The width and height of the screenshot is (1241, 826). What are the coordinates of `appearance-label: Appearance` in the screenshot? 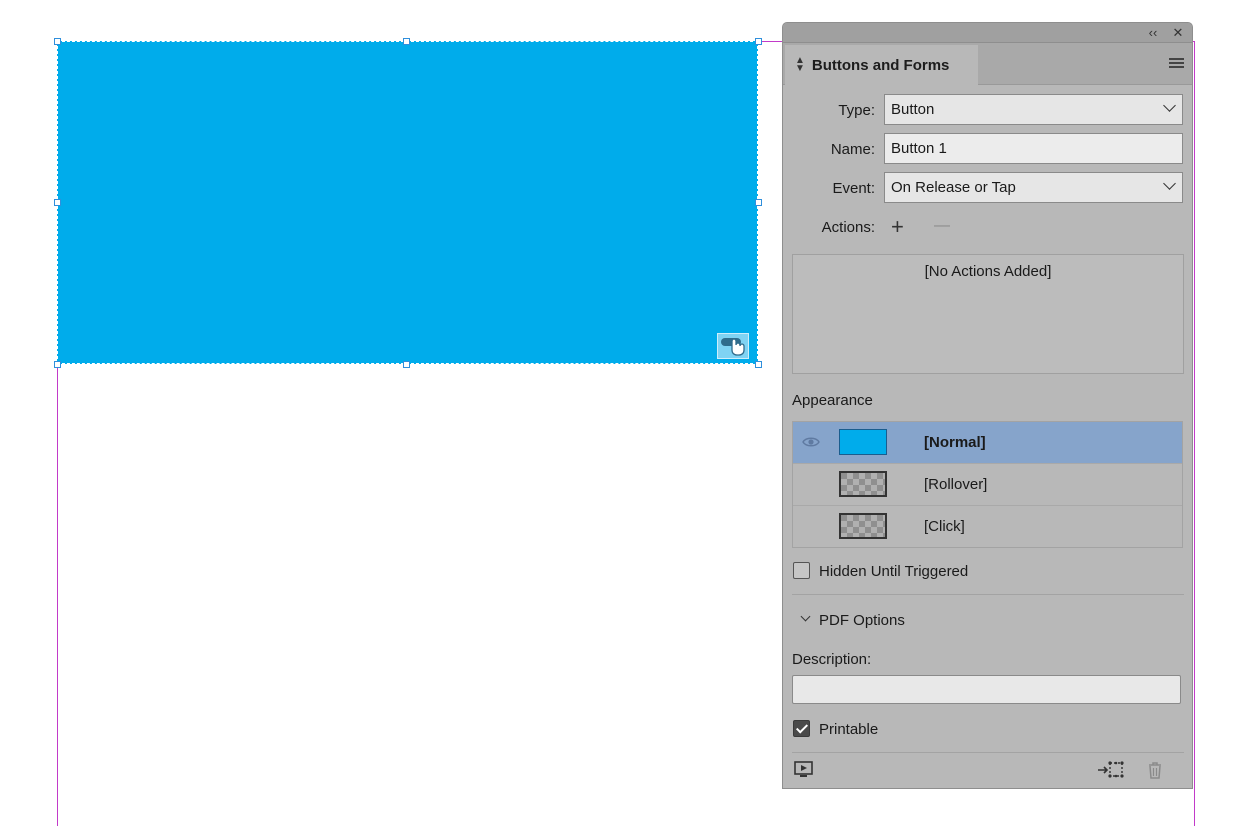 It's located at (832, 400).